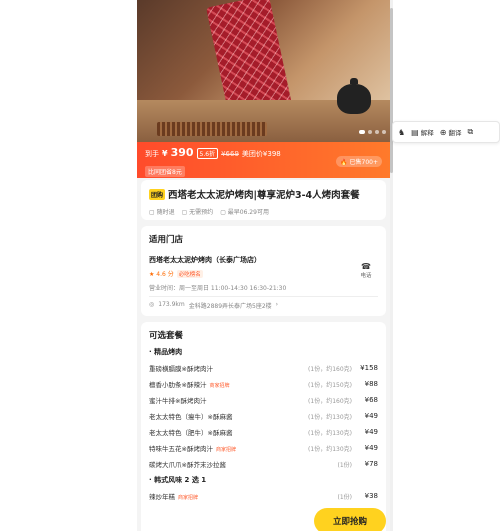 The width and height of the screenshot is (500, 531). I want to click on deal-title: 西塔老太太泥炉烤肉|尊享泥炉3-4人烤肉套餐, so click(264, 195).